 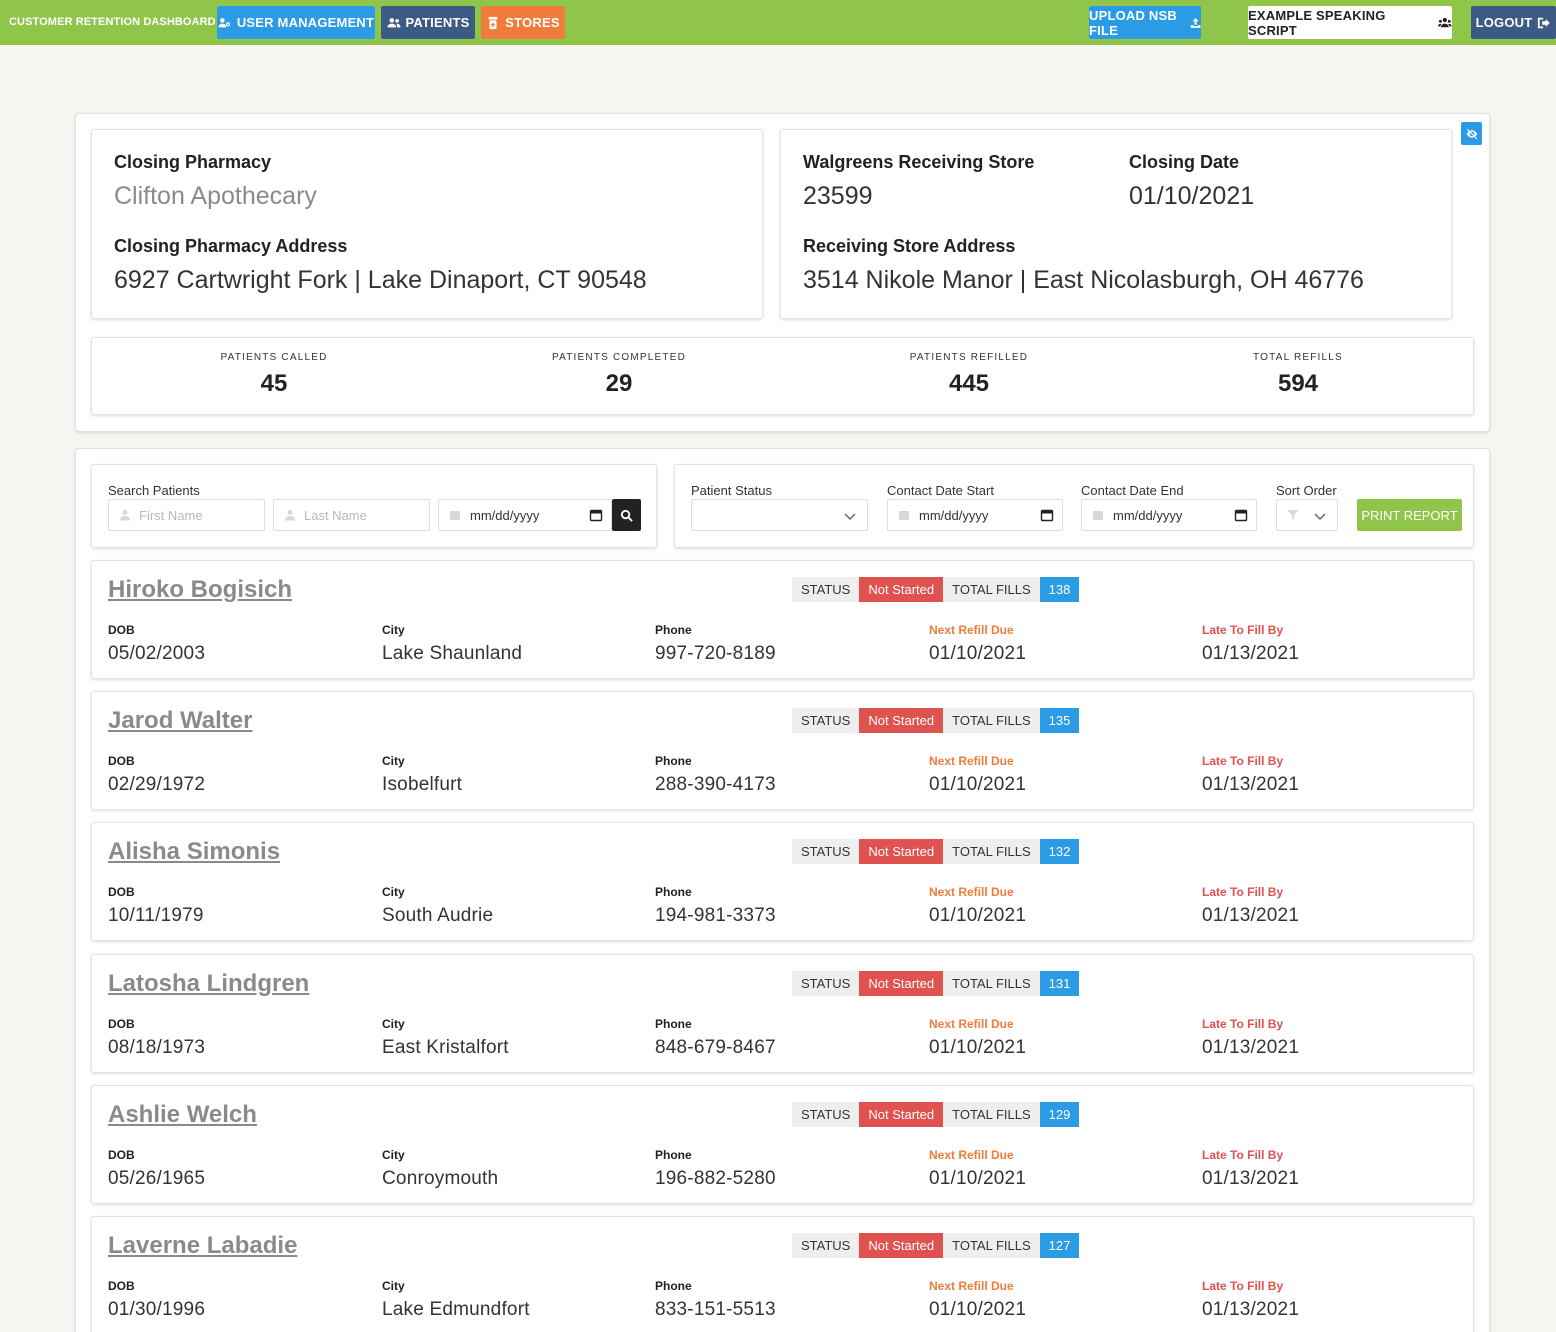 What do you see at coordinates (121, 1286) in the screenshot?
I see `dob-label: DOB` at bounding box center [121, 1286].